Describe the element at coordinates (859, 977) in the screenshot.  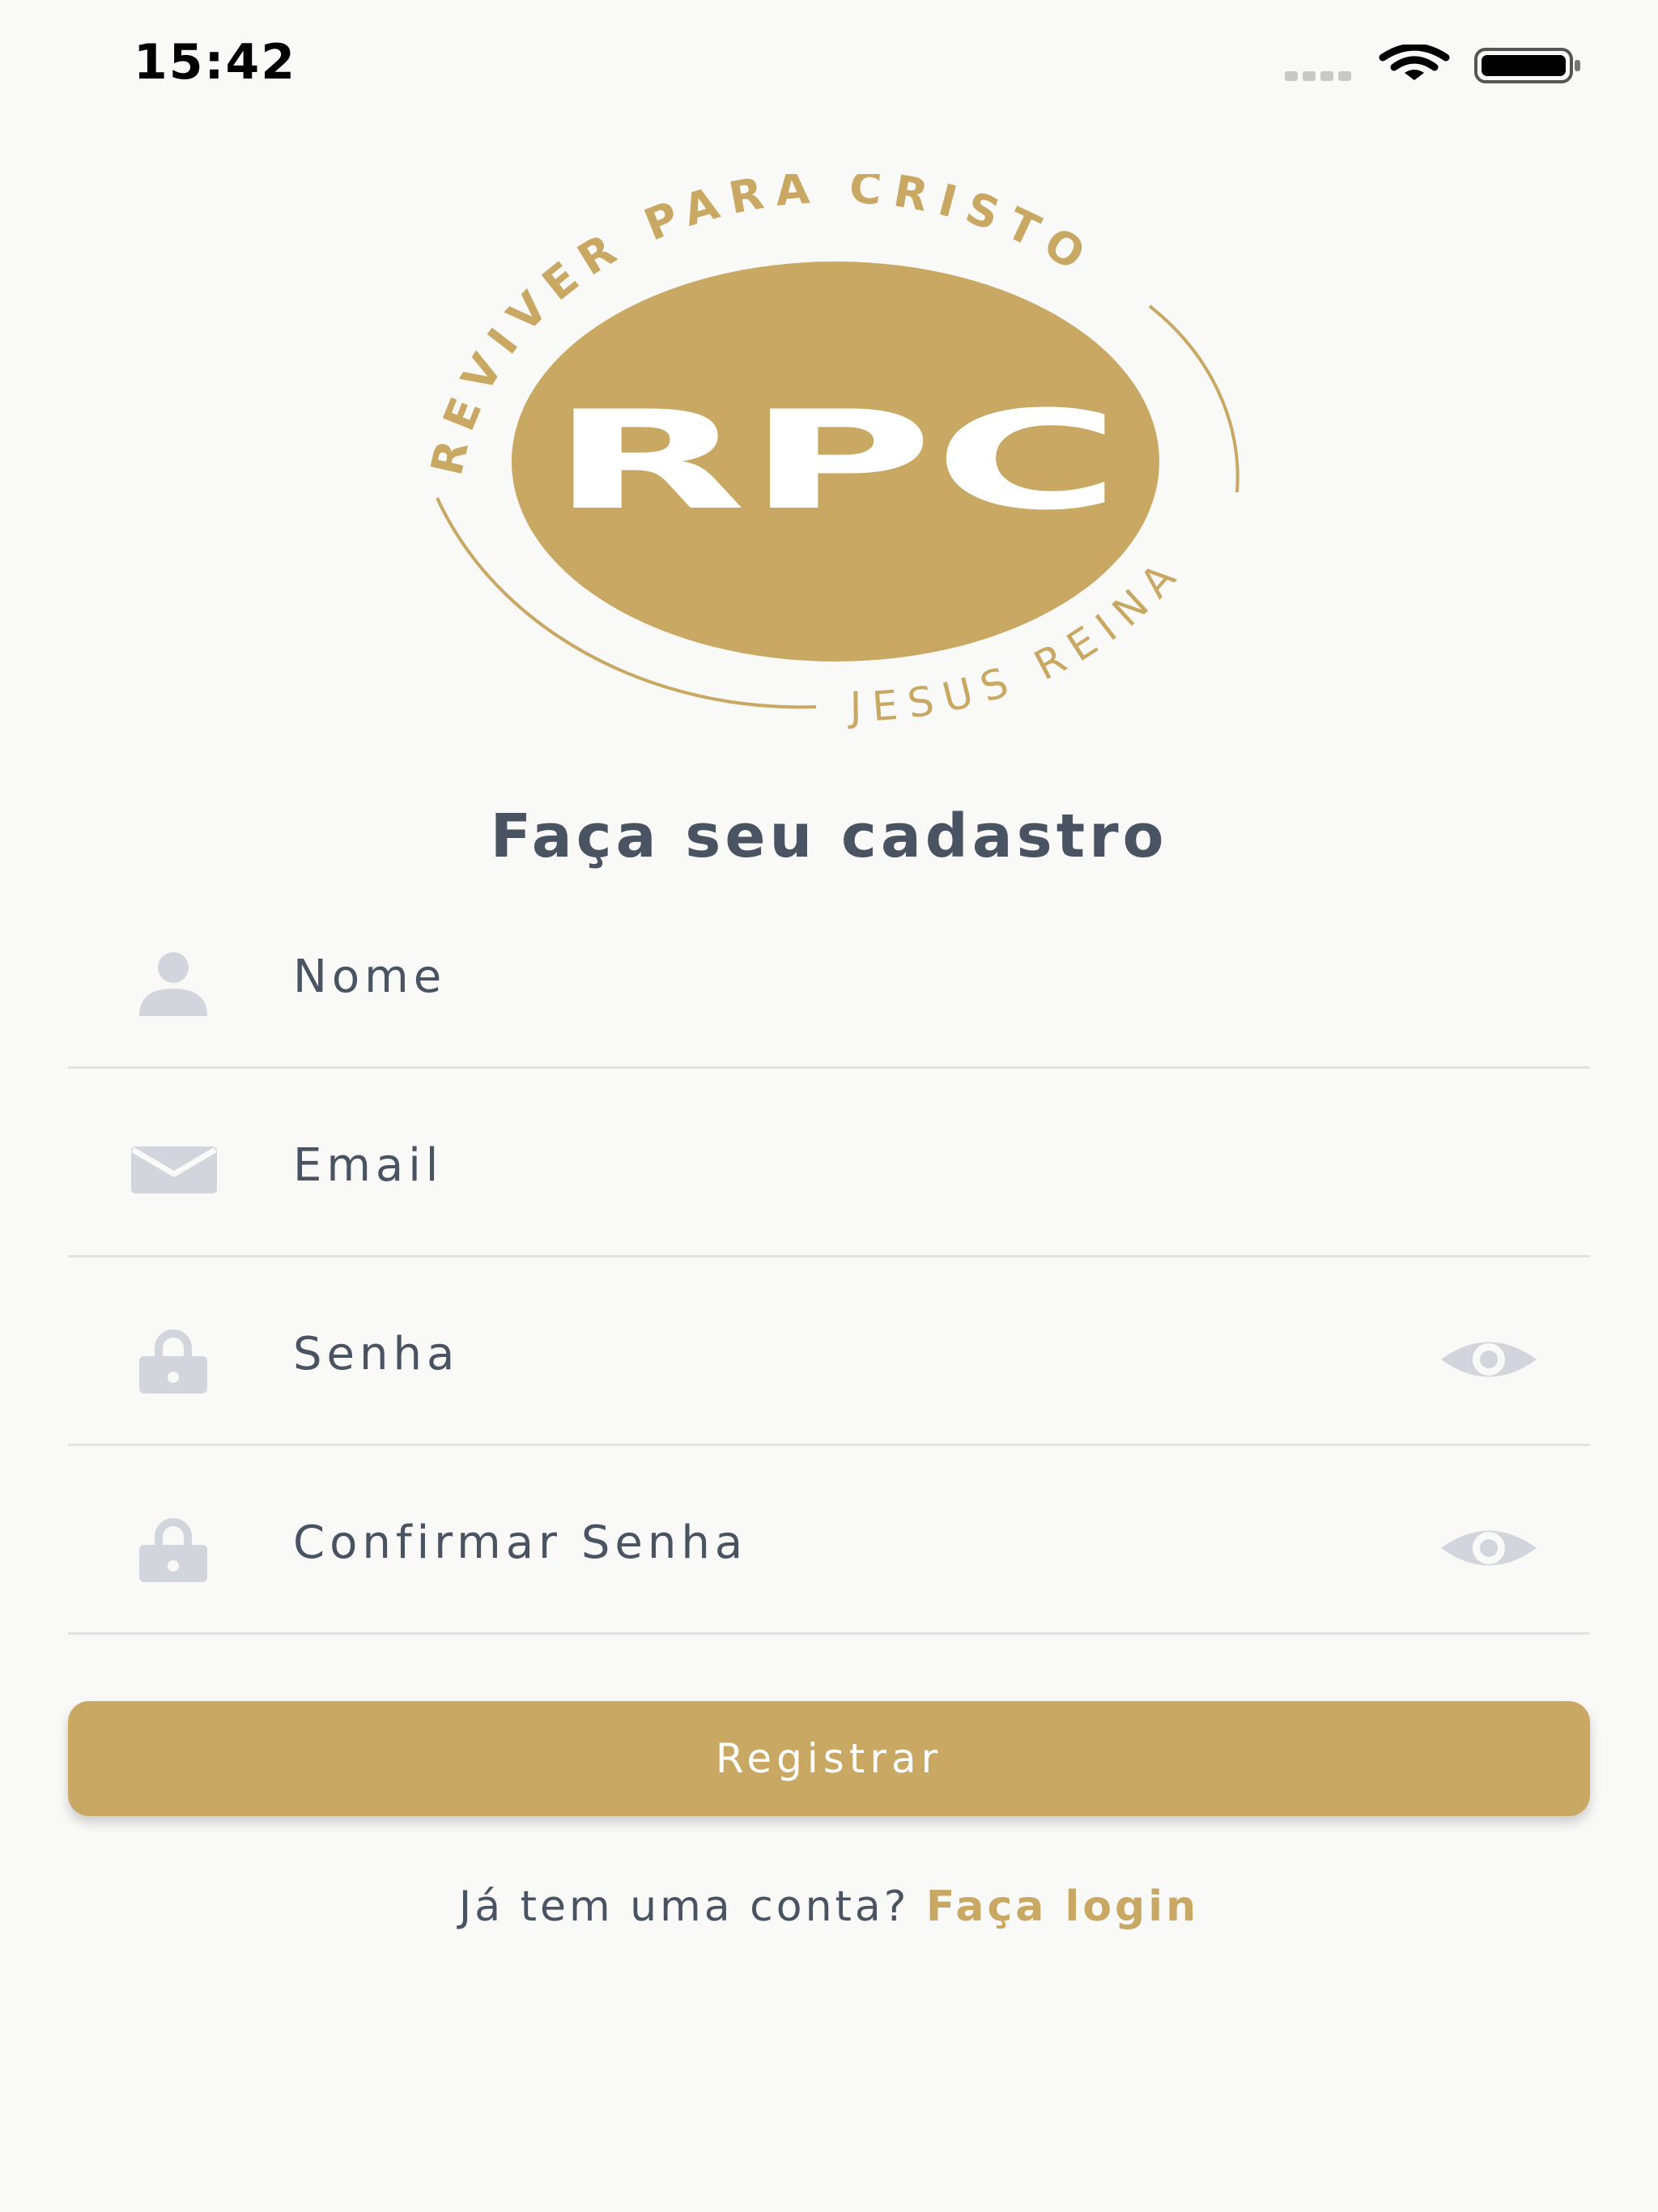
I see `name-input` at that location.